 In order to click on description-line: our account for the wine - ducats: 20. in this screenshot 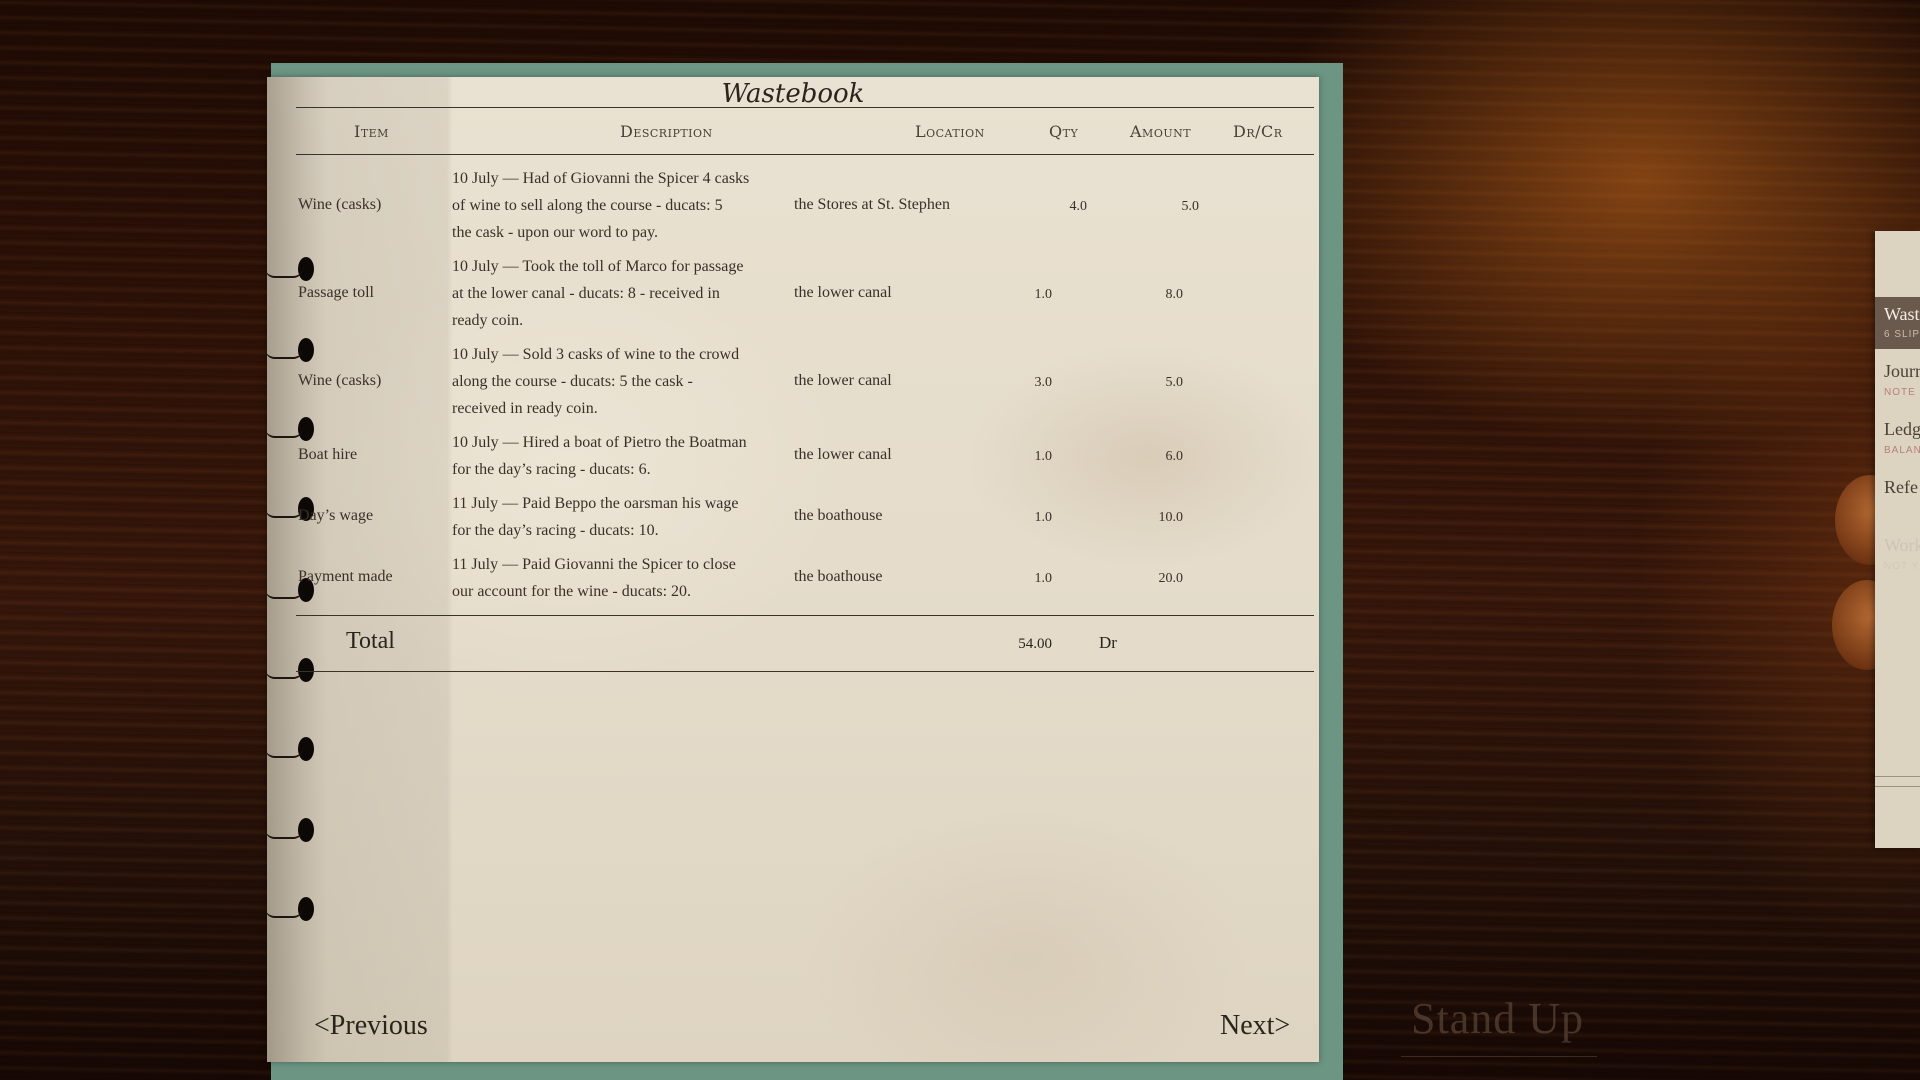, I will do `click(572, 591)`.